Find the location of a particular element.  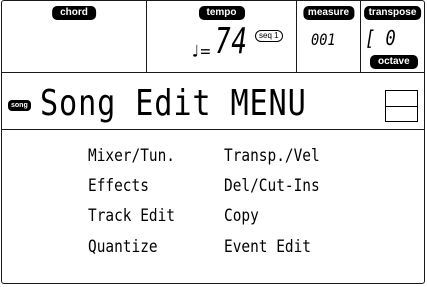

tempo-source-badge: seq 1 is located at coordinates (269, 36).